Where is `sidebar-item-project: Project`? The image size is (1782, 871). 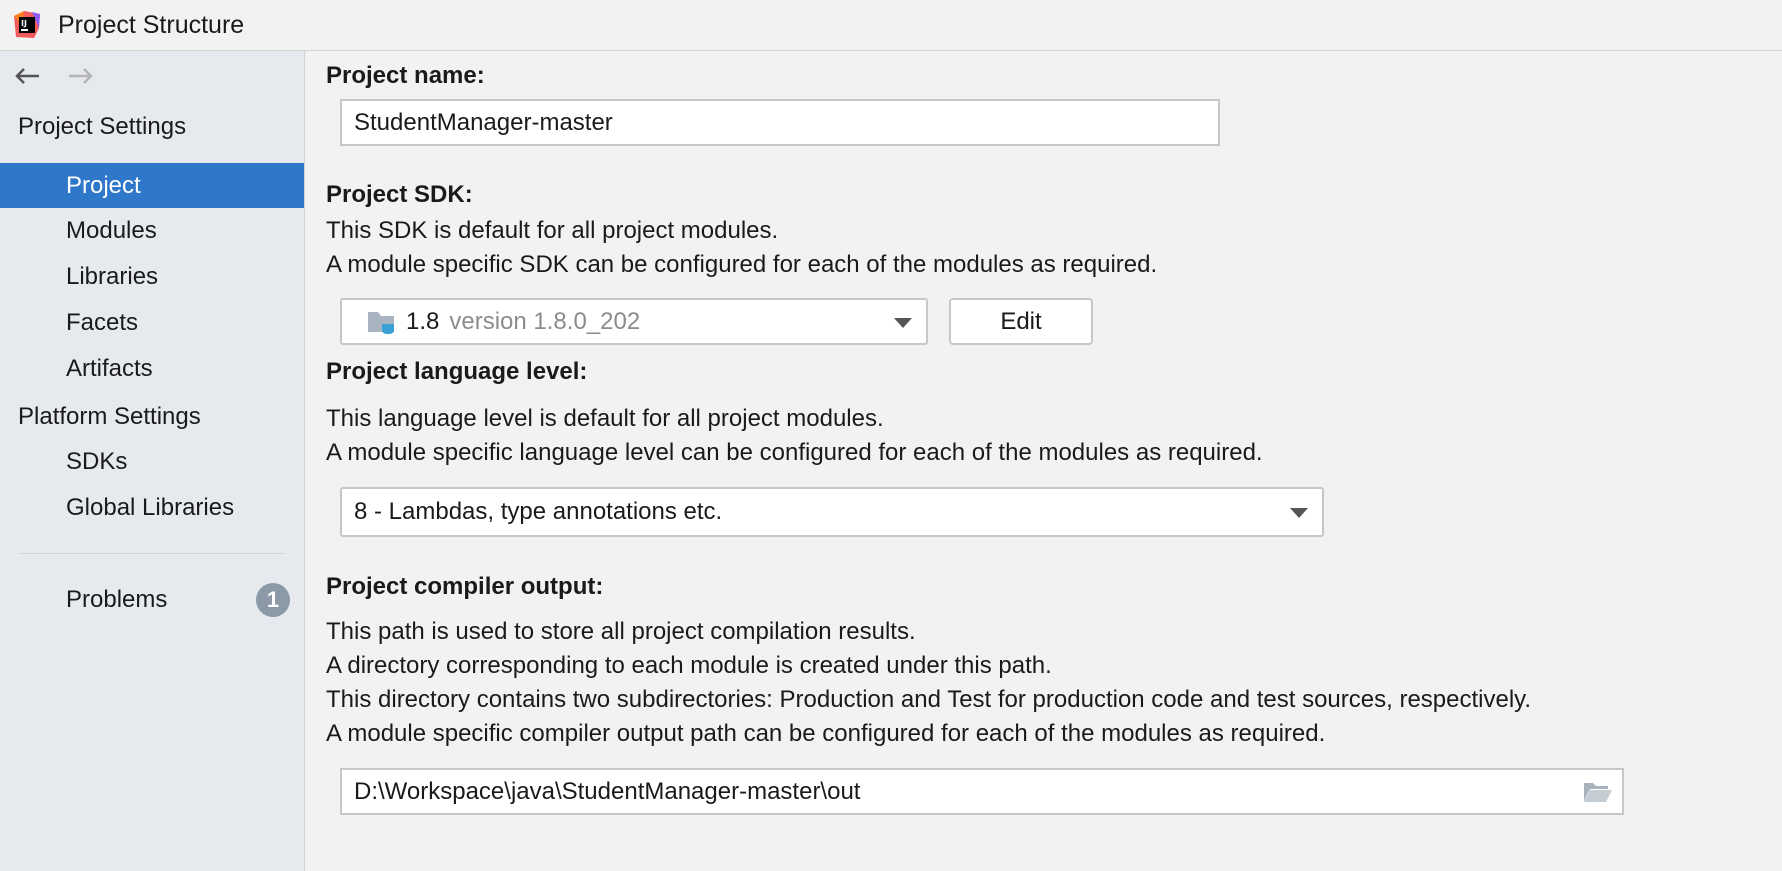 sidebar-item-project: Project is located at coordinates (152, 185).